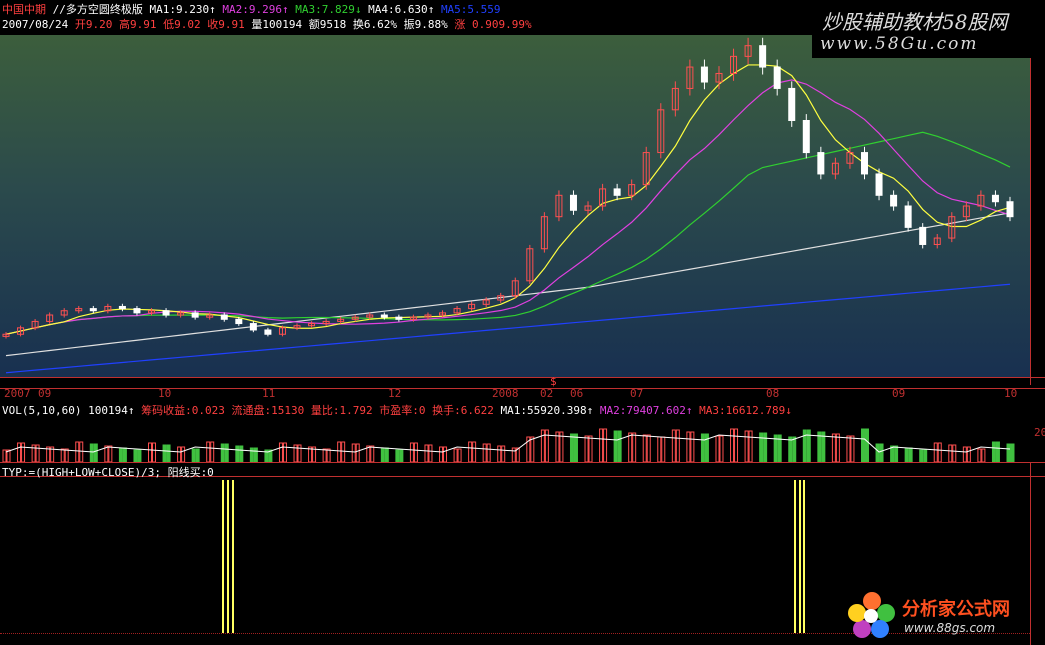 The height and width of the screenshot is (645, 1045). What do you see at coordinates (1039, 432) in the screenshot?
I see `vol-axis-label: 20` at bounding box center [1039, 432].